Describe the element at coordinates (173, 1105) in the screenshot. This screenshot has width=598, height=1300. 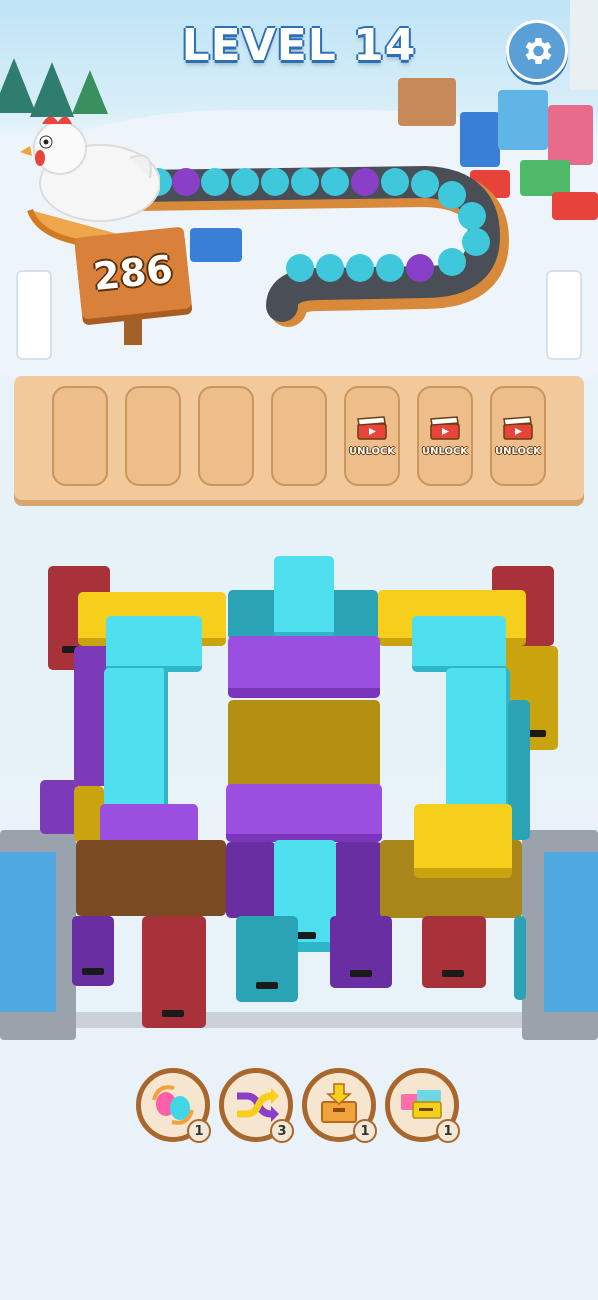
I see `powerup-balloons-button: 1` at that location.